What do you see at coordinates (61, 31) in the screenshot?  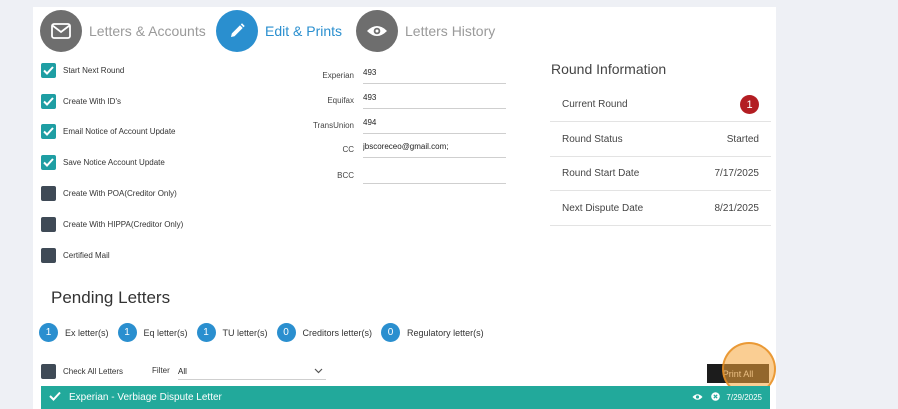 I see `envelope-icon` at bounding box center [61, 31].